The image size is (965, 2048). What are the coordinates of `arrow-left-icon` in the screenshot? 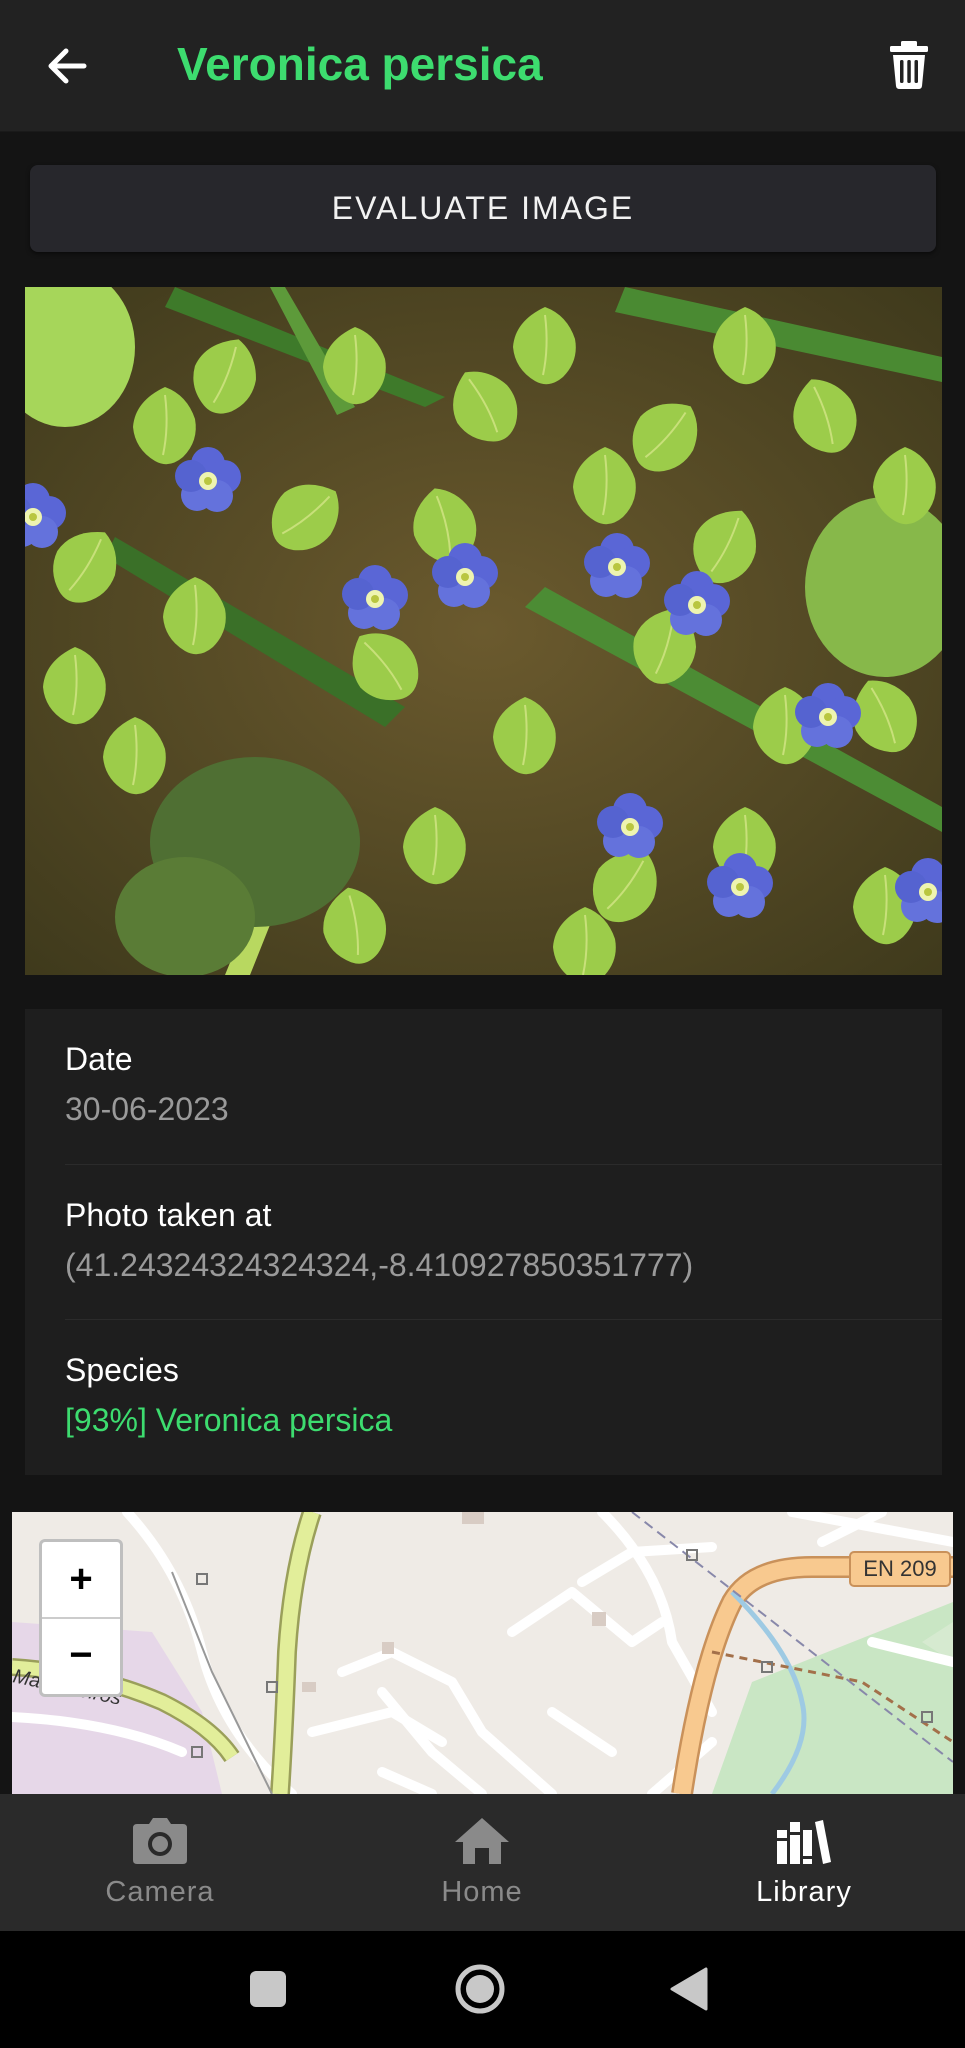 It's located at (67, 66).